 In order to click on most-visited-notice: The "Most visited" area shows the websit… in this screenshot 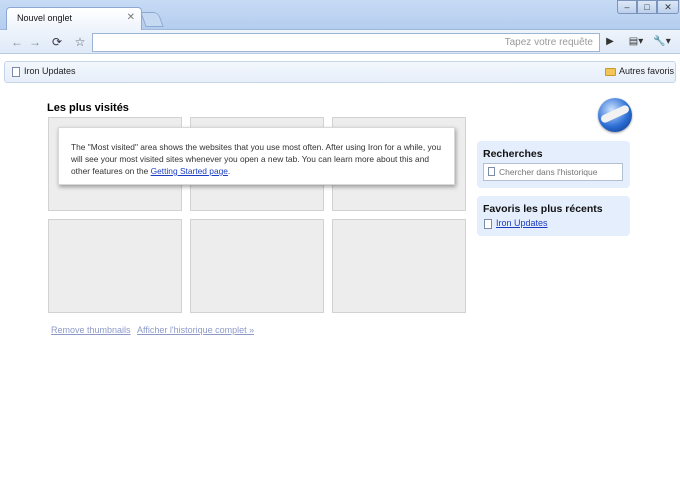, I will do `click(256, 156)`.